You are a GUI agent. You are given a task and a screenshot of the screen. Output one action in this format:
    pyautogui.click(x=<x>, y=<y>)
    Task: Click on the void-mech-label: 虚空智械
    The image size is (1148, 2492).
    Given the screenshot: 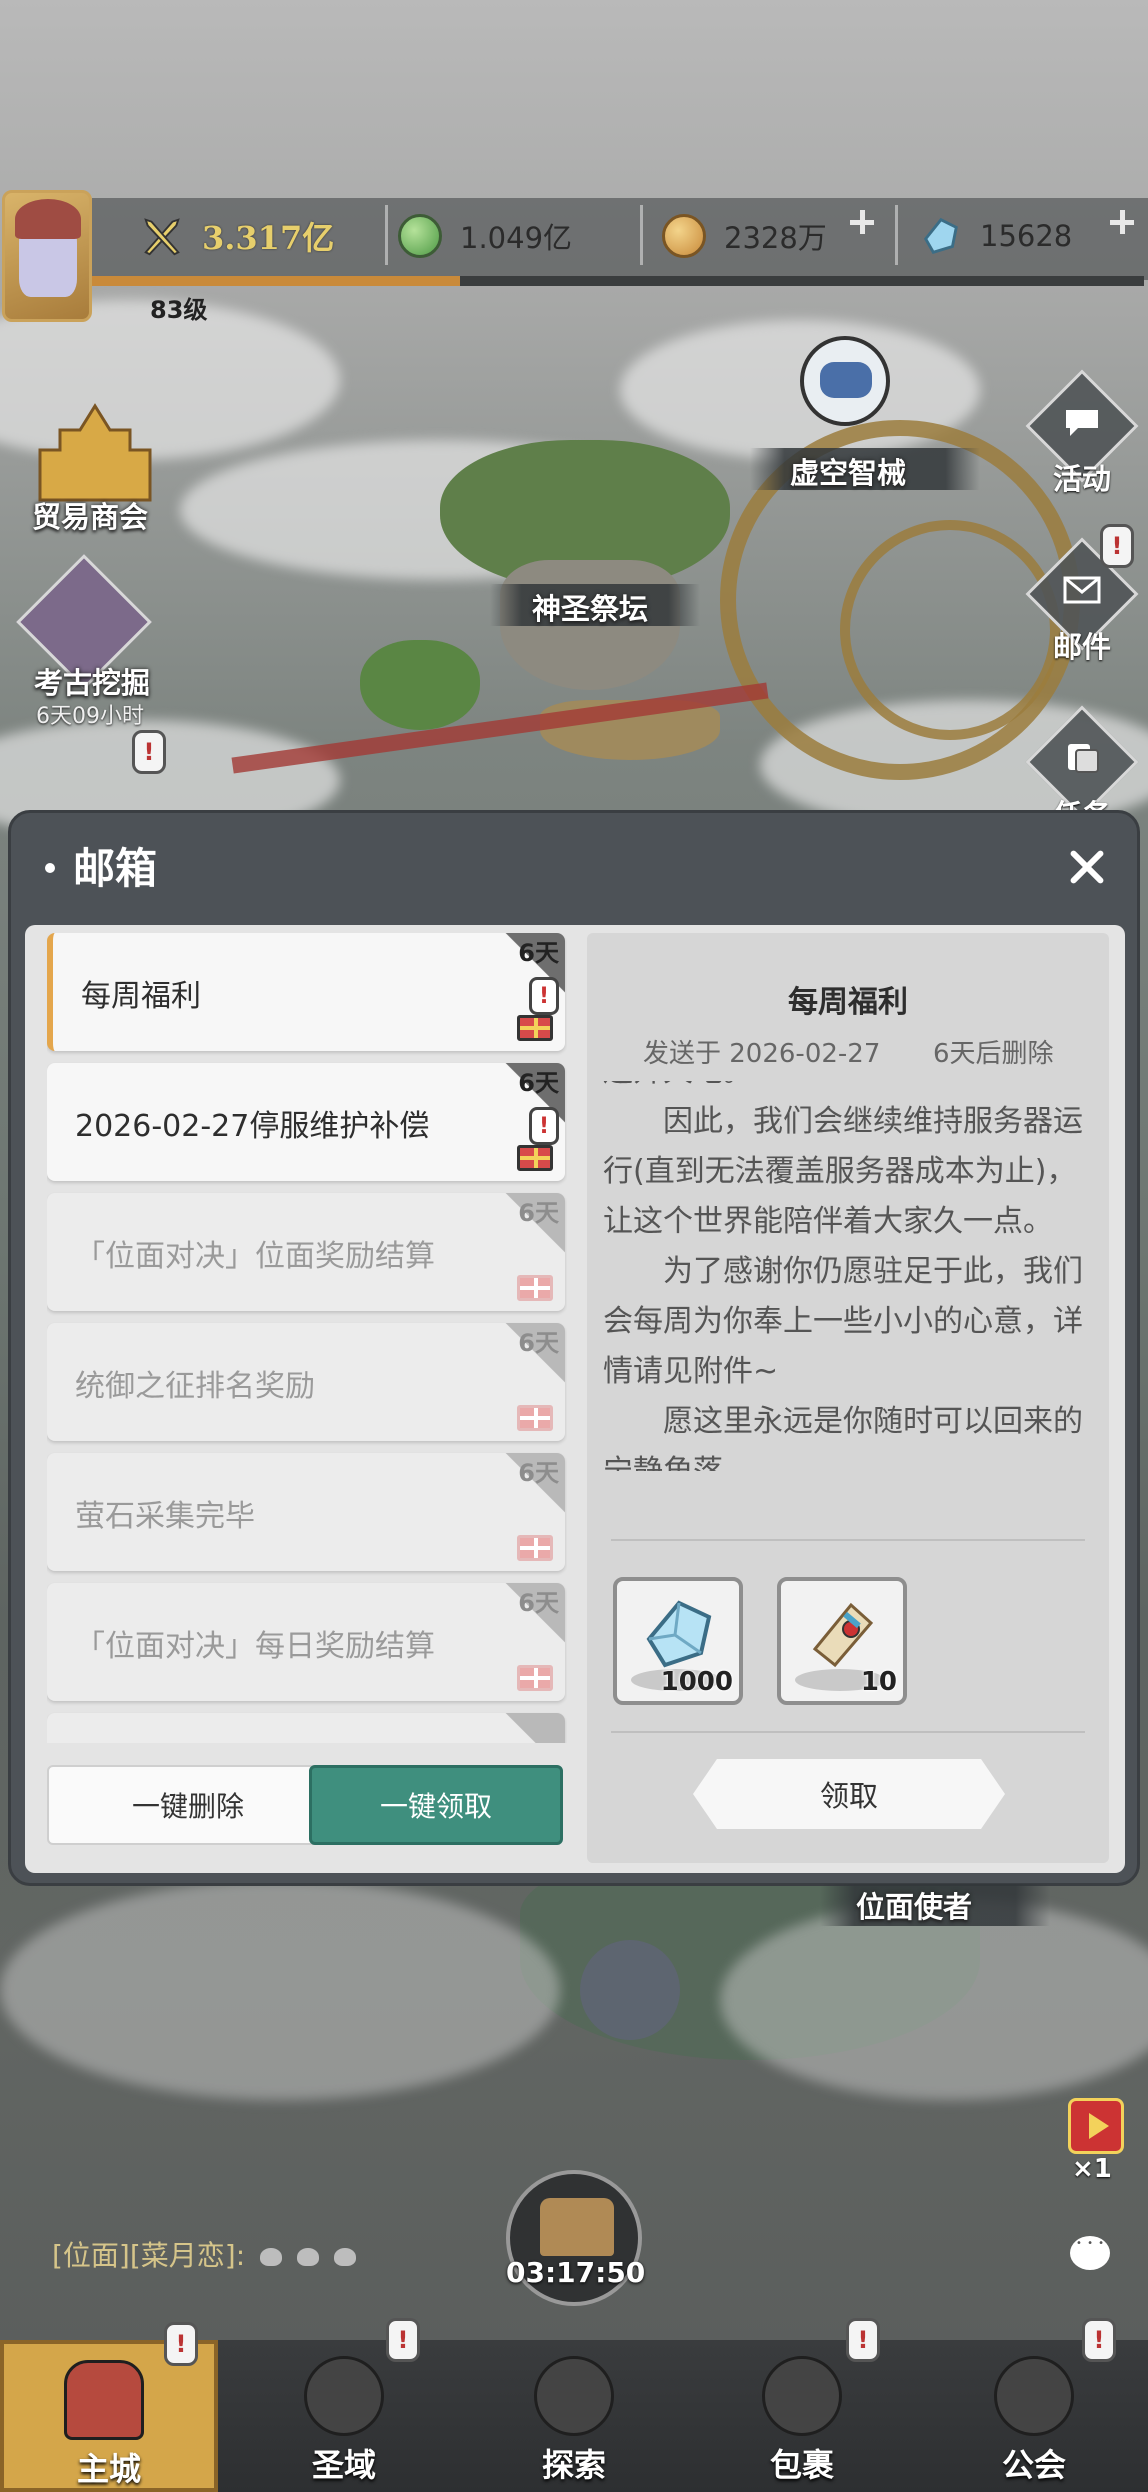 What is the action you would take?
    pyautogui.click(x=848, y=471)
    